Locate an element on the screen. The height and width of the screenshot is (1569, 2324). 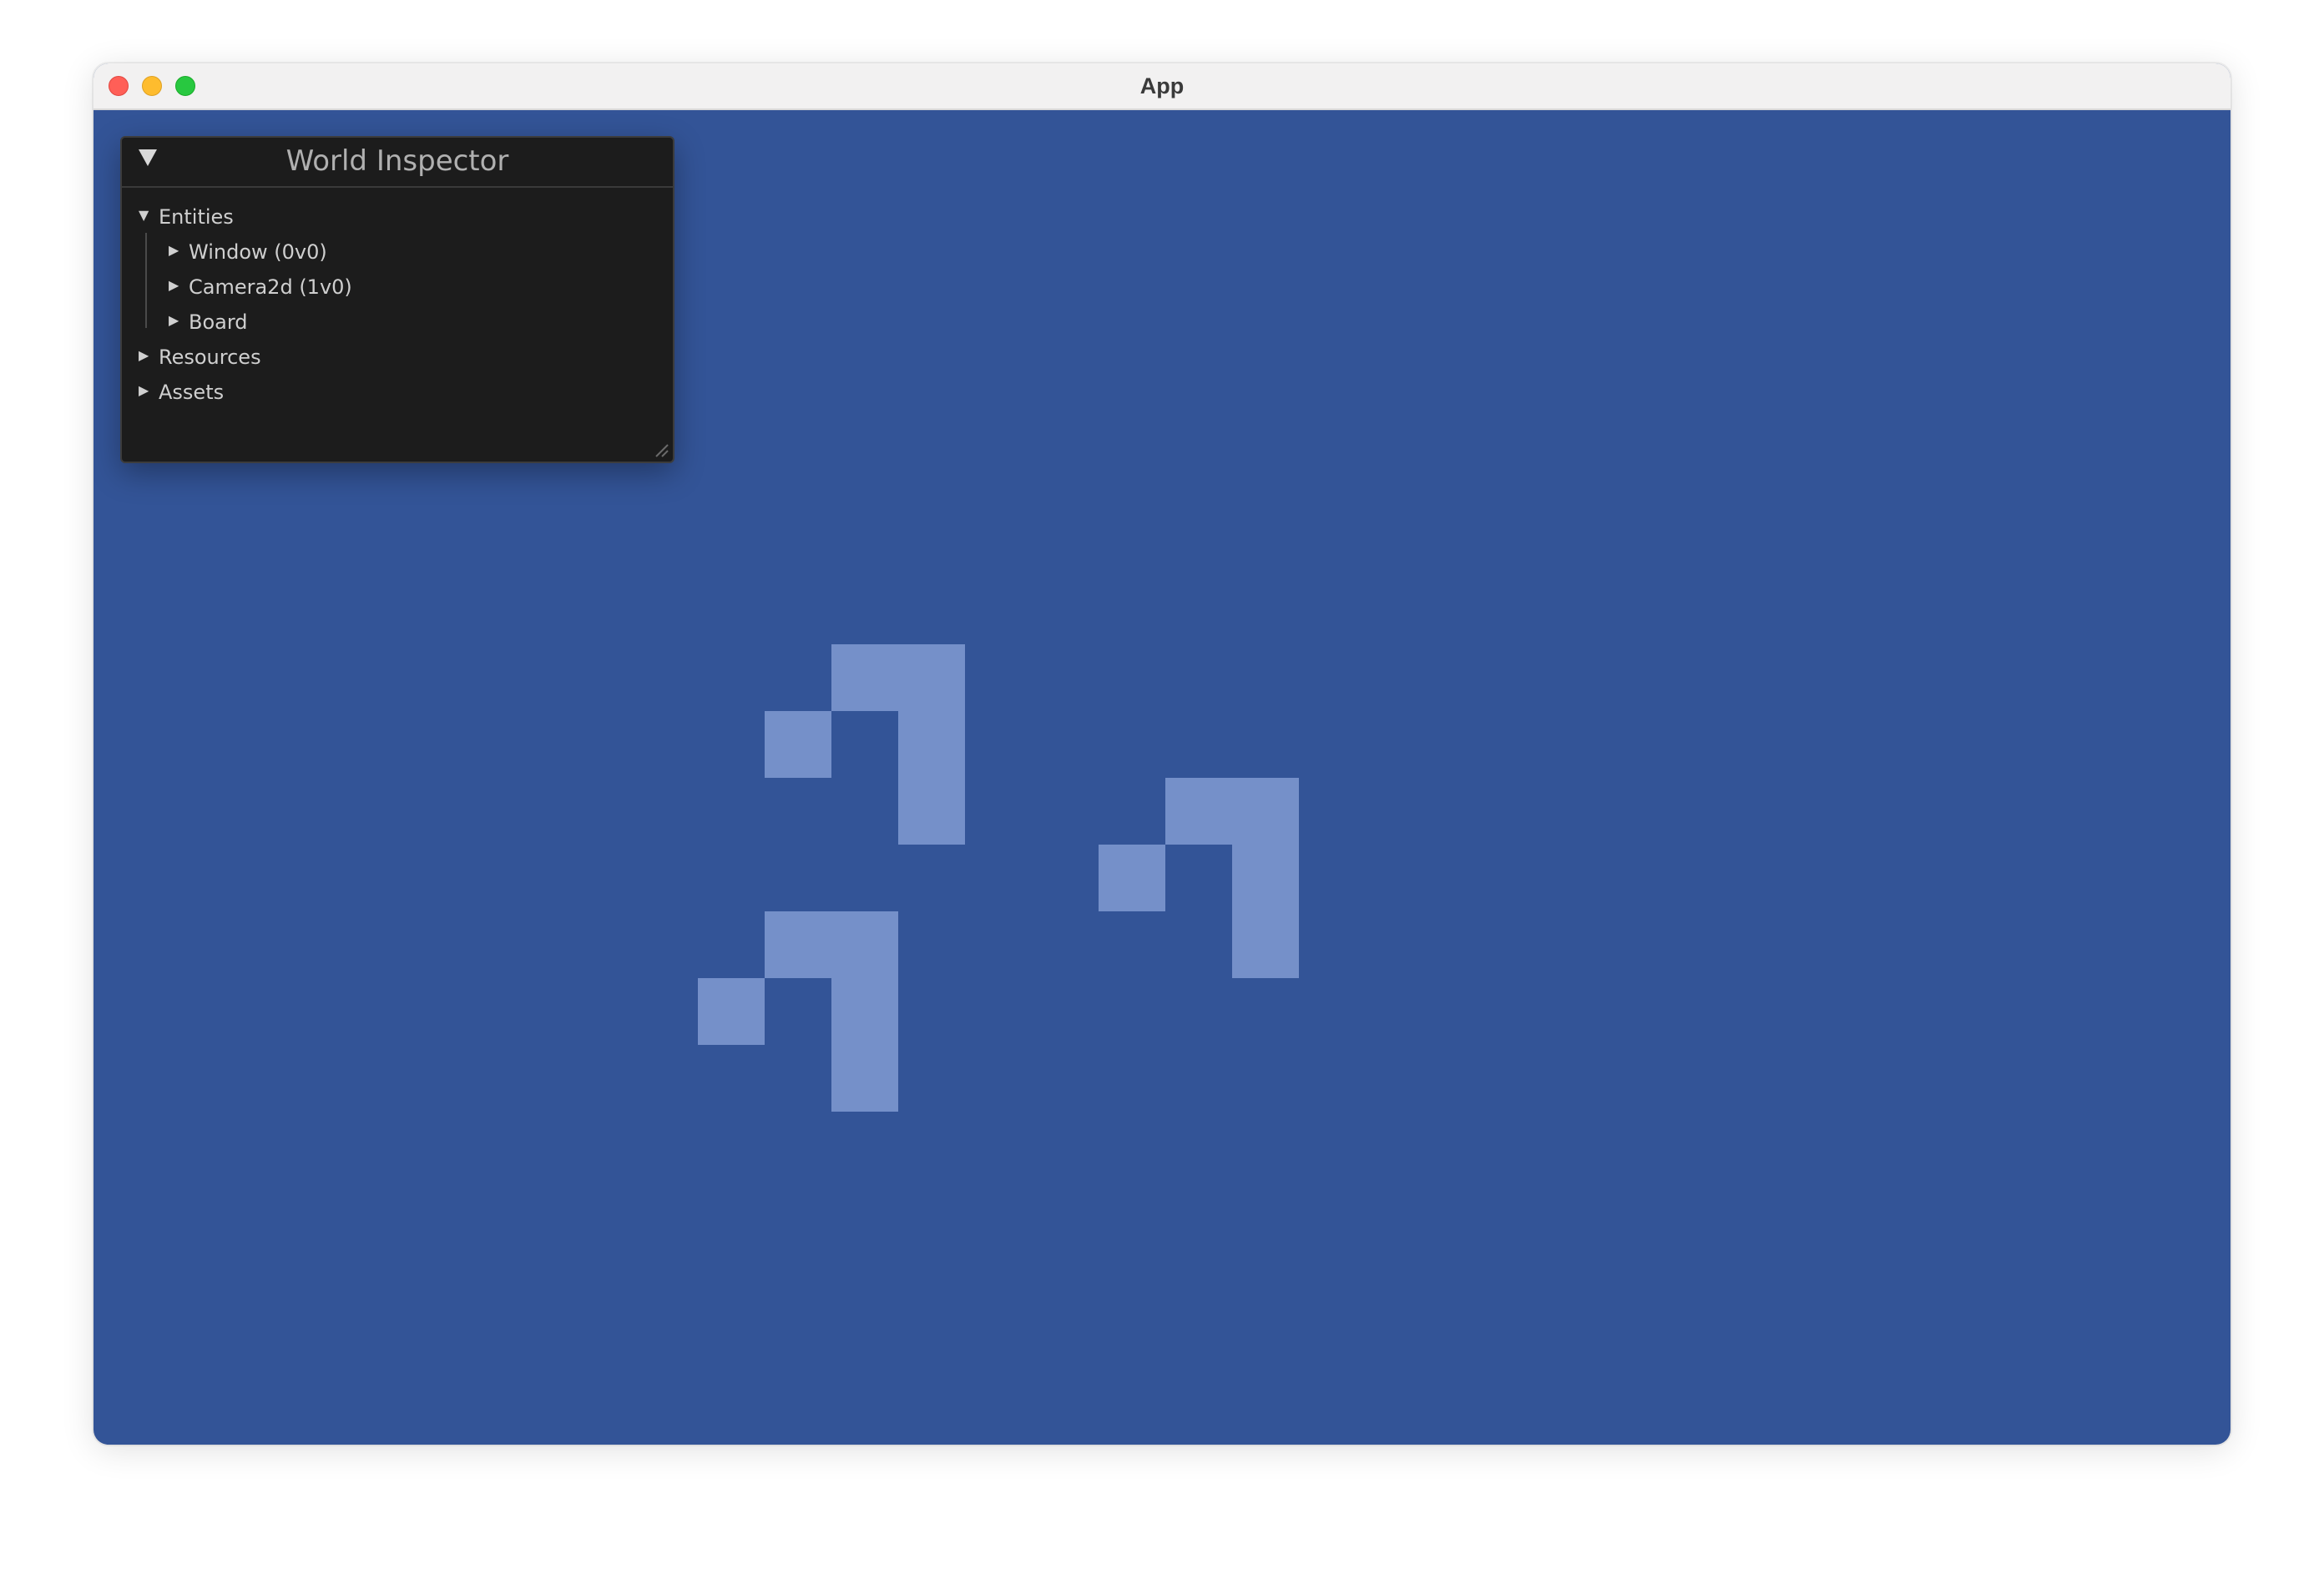
inspector-title: World Inspector is located at coordinates (397, 161).